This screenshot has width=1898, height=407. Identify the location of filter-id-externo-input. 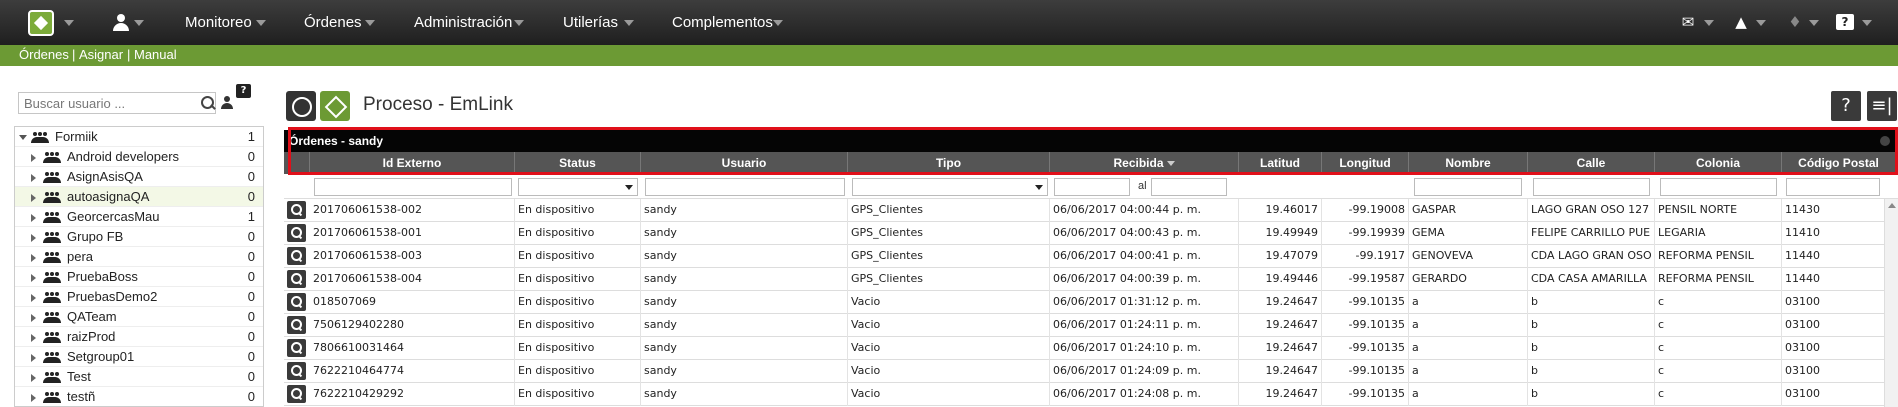
(413, 187).